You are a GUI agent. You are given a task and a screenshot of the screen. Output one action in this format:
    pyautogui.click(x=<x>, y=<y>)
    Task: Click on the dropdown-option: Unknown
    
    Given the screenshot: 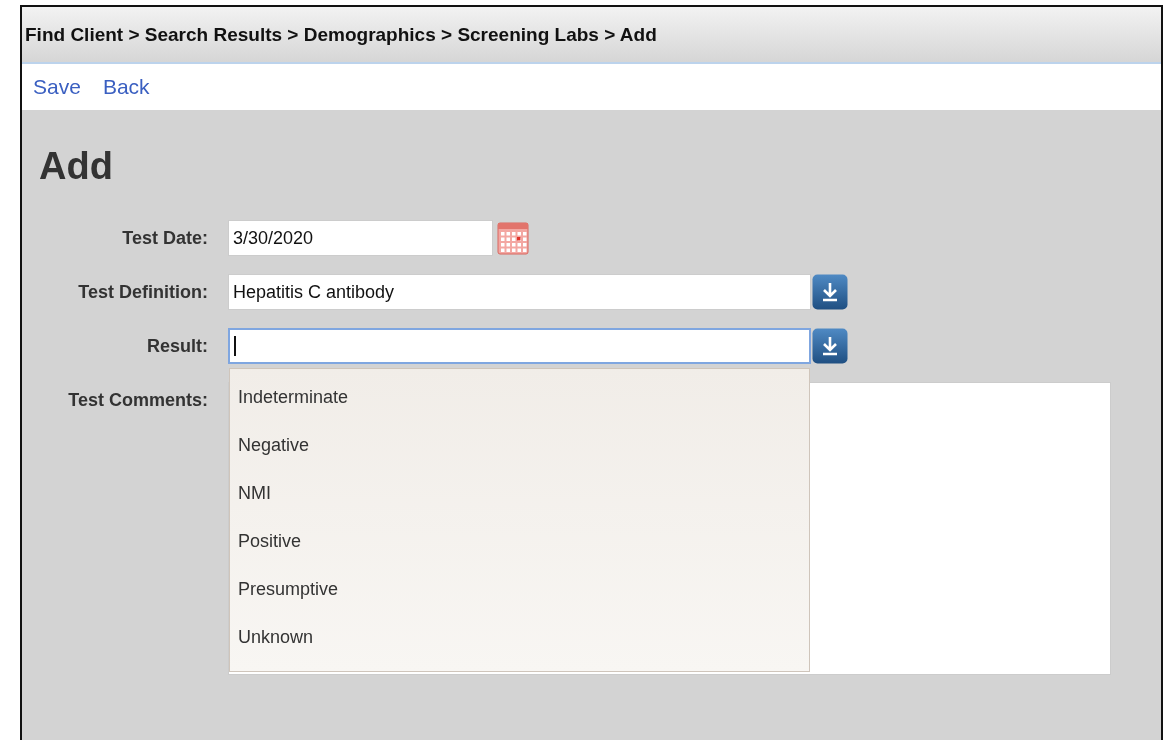 What is the action you would take?
    pyautogui.click(x=519, y=637)
    